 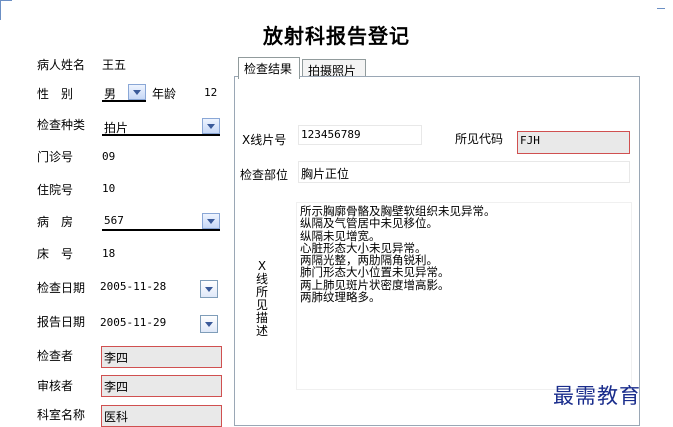 I want to click on reviewer-value: 李四, so click(x=116, y=387).